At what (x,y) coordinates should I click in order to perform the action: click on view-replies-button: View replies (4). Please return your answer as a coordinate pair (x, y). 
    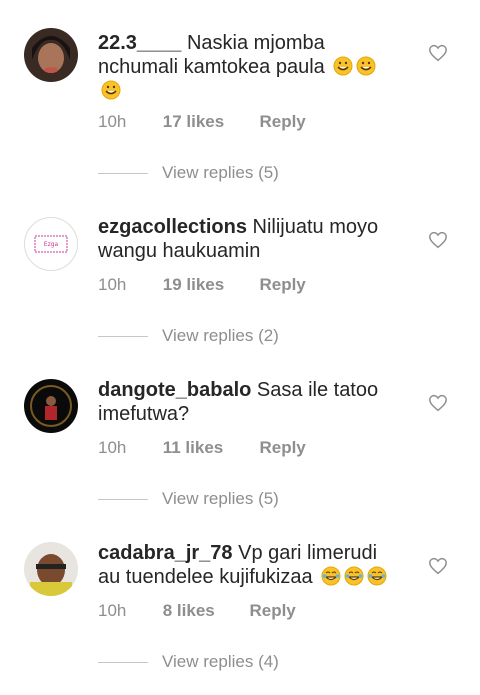
    Looking at the image, I should click on (188, 662).